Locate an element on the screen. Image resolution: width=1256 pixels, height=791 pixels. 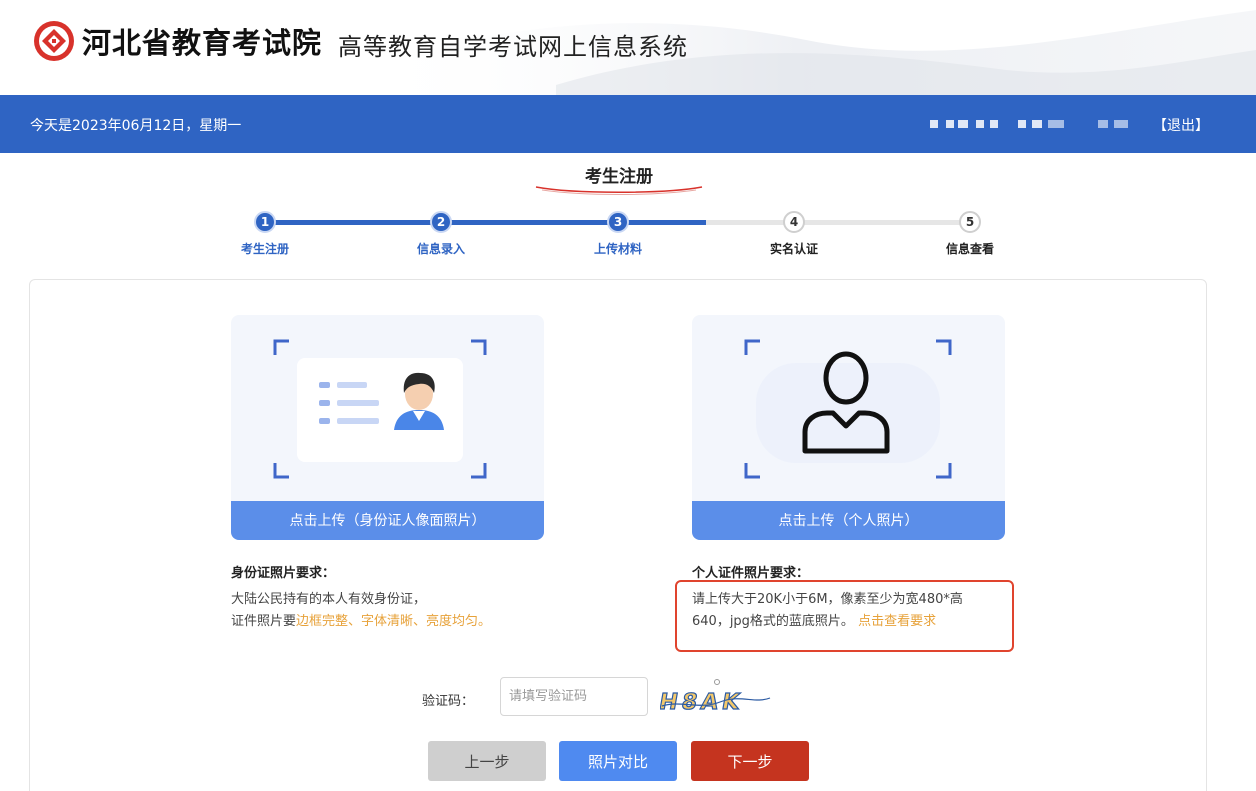
step-1-number: 1 is located at coordinates (265, 222).